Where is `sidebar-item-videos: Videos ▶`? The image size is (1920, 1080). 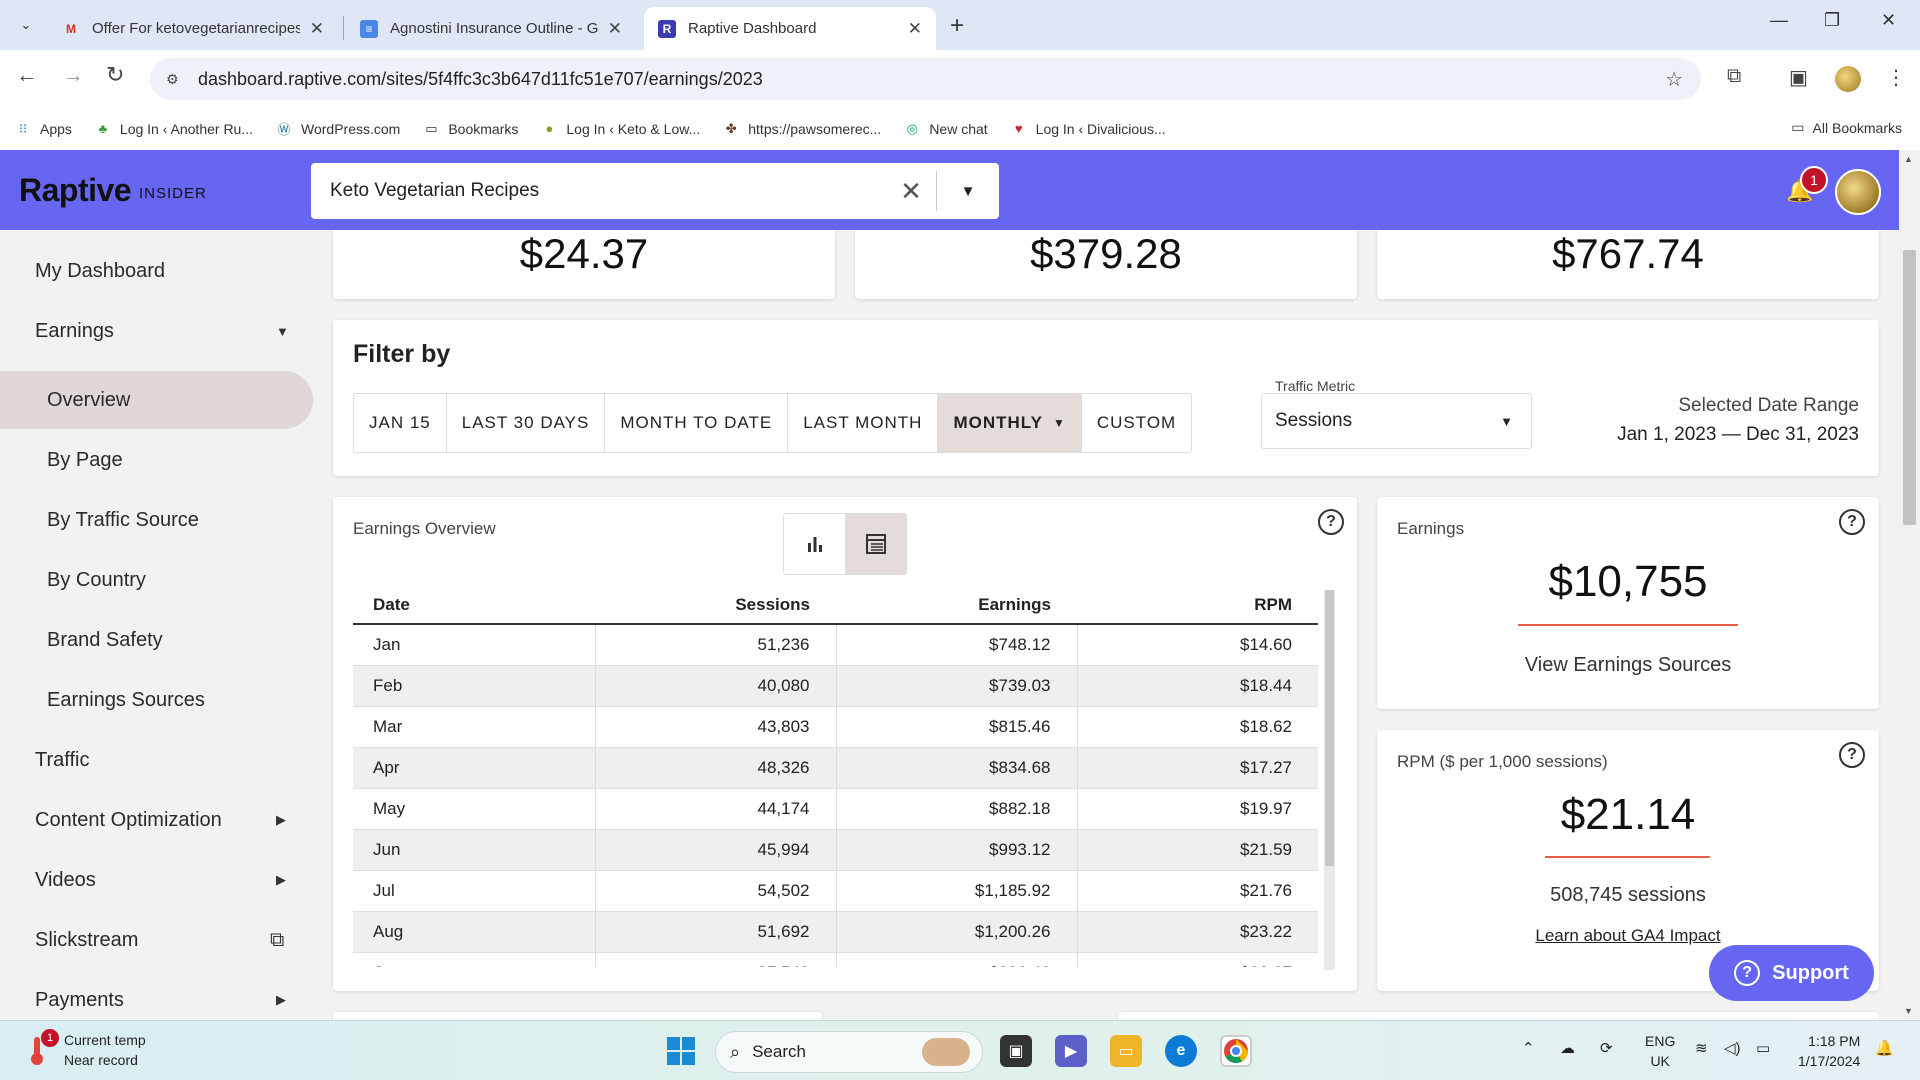 sidebar-item-videos: Videos ▶ is located at coordinates (150, 880).